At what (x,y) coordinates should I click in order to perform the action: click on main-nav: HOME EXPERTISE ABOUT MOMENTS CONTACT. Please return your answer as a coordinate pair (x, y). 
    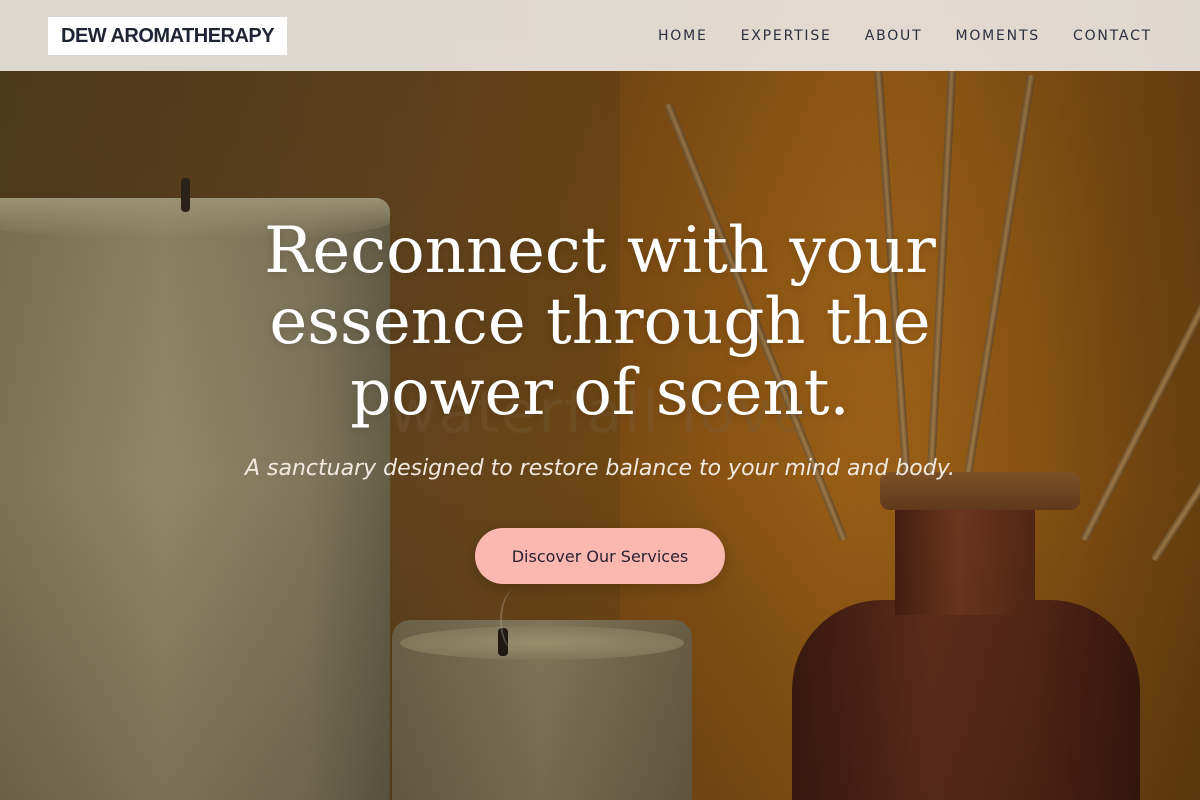
    Looking at the image, I should click on (905, 36).